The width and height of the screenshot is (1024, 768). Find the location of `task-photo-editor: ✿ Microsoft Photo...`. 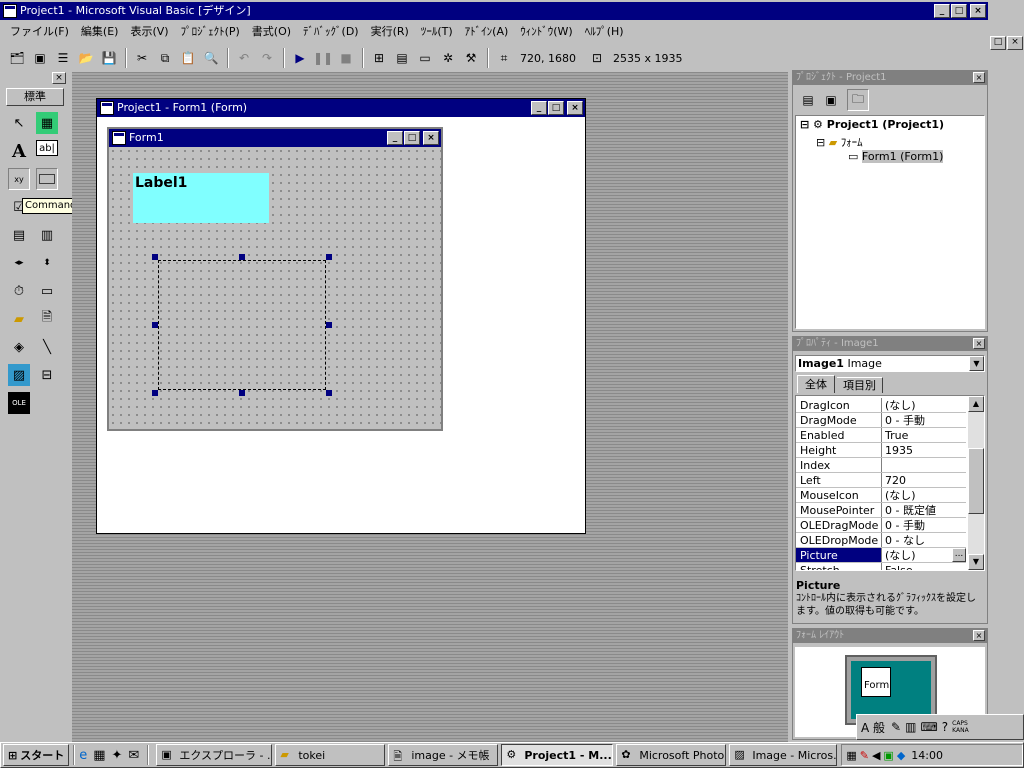

task-photo-editor: ✿ Microsoft Photo... is located at coordinates (671, 755).